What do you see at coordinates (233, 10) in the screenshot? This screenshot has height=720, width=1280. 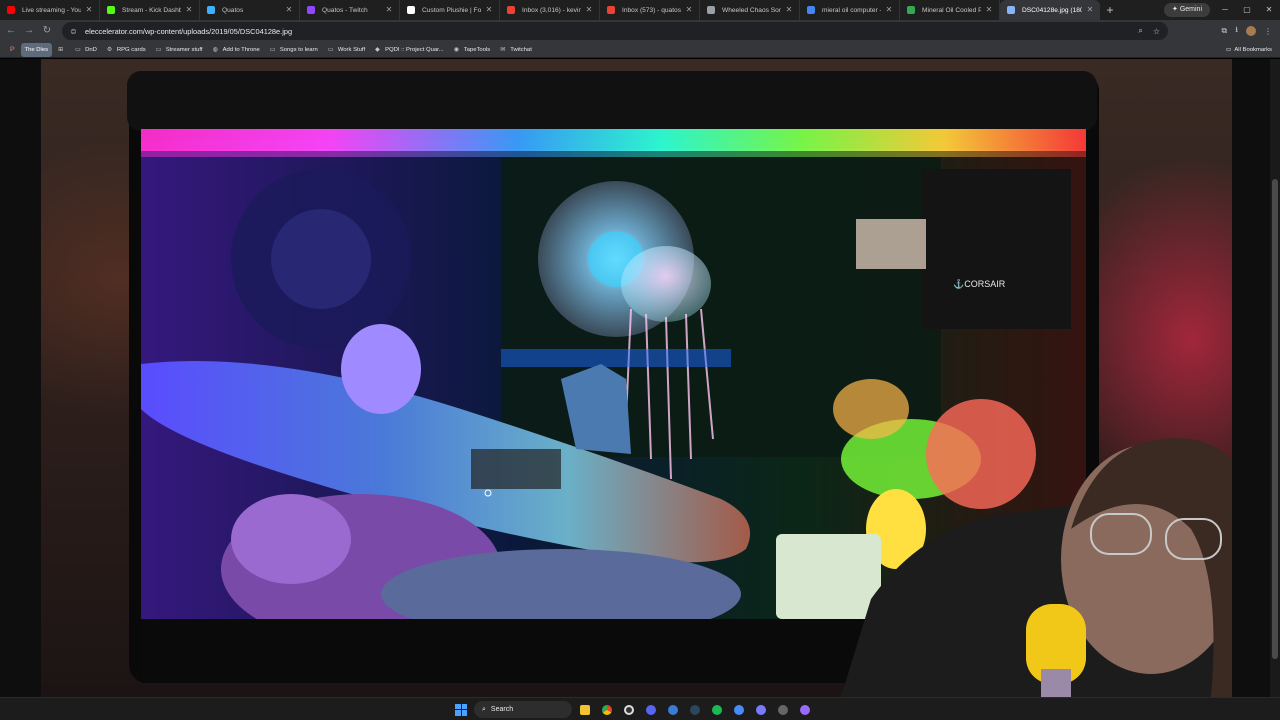 I see `tab-label: Quatos` at bounding box center [233, 10].